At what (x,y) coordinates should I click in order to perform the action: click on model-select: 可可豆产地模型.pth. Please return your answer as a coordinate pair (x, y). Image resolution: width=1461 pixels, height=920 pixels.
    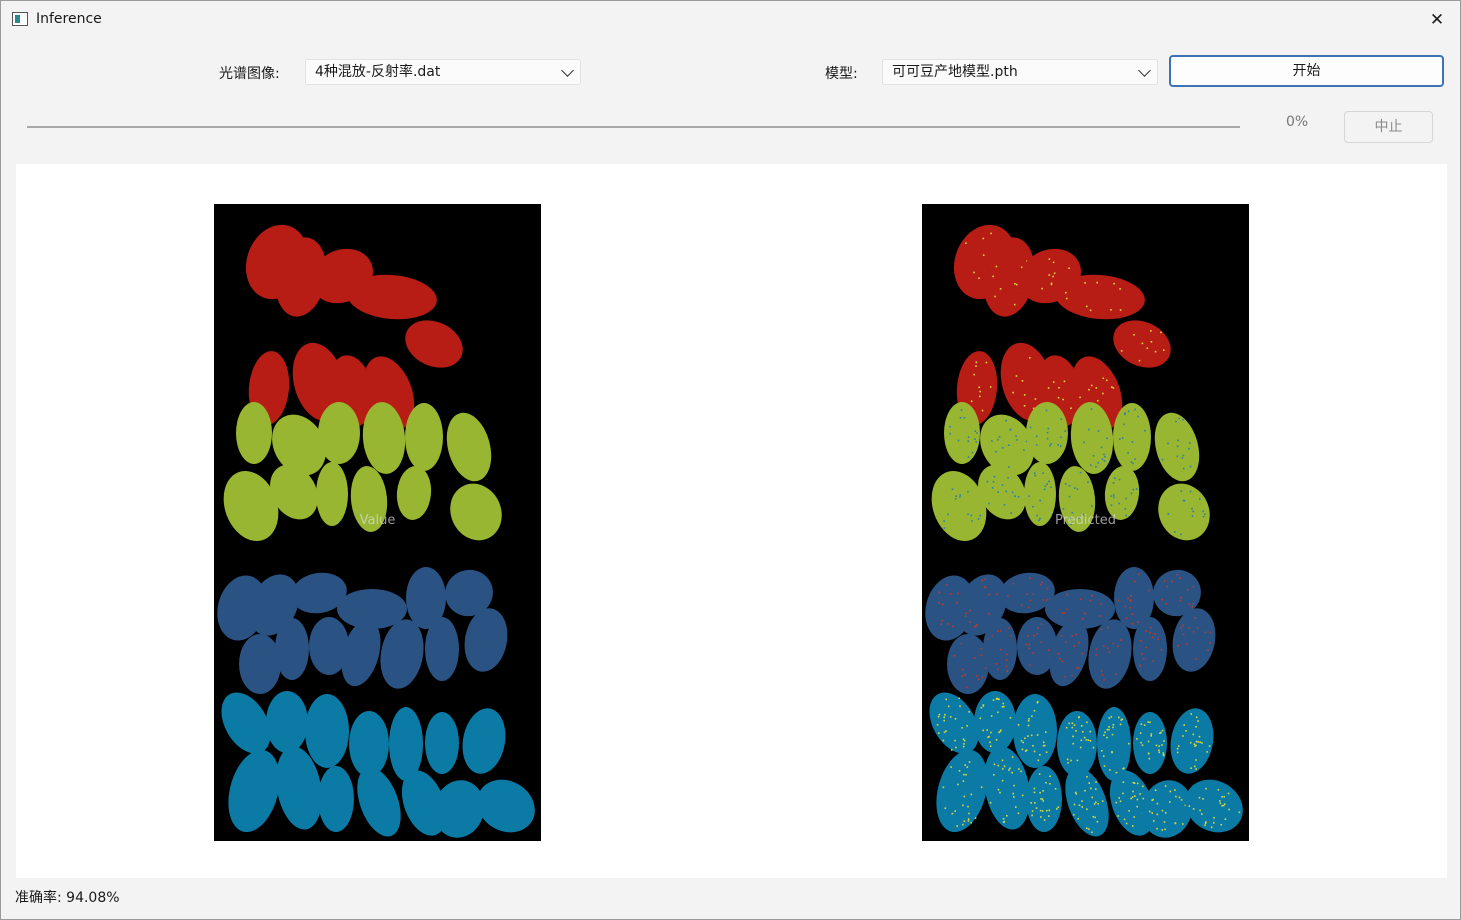
    Looking at the image, I should click on (1020, 72).